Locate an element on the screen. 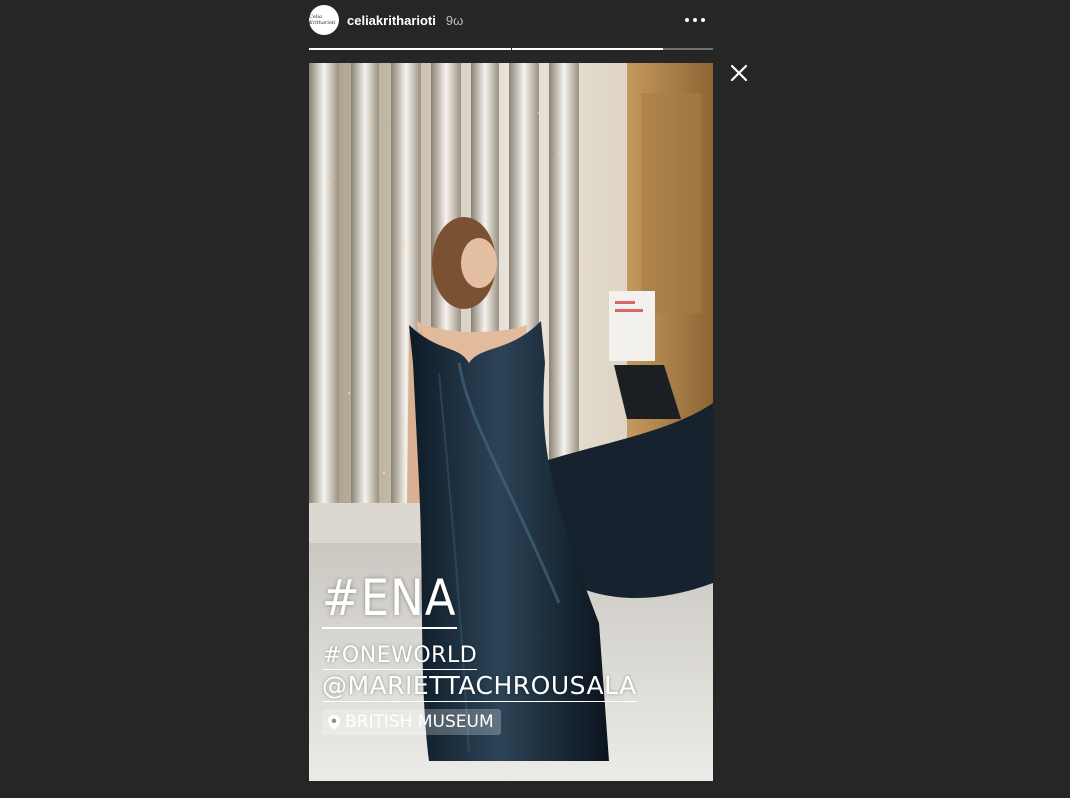 This screenshot has height=798, width=1070. story-progress is located at coordinates (511, 49).